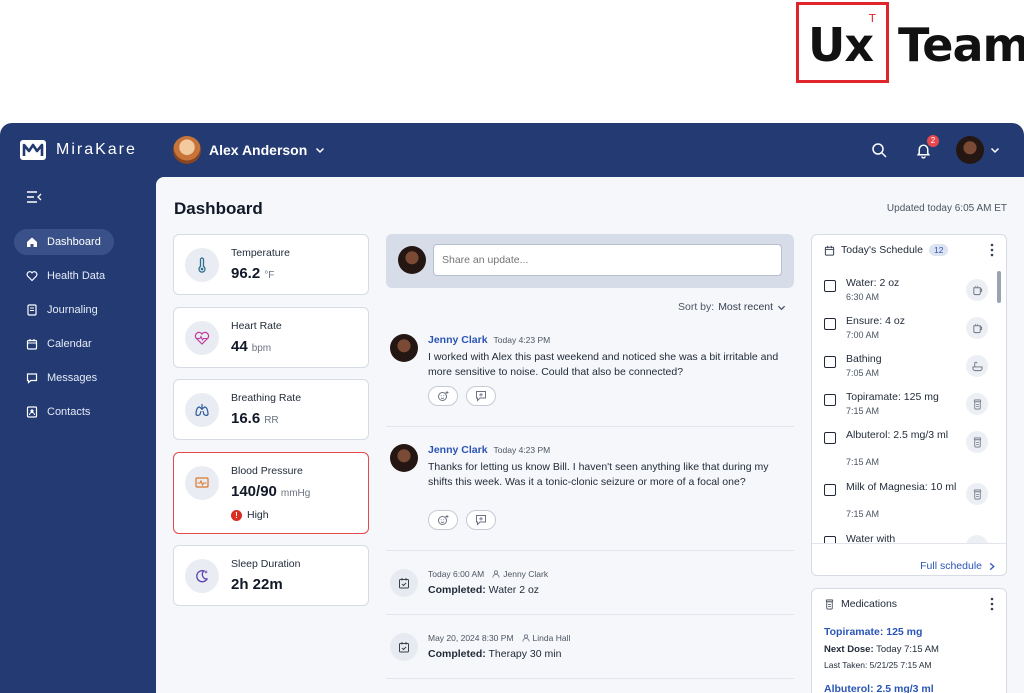 This screenshot has height=693, width=1024. Describe the element at coordinates (257, 584) in the screenshot. I see `vital-value: 2h 22m` at that location.